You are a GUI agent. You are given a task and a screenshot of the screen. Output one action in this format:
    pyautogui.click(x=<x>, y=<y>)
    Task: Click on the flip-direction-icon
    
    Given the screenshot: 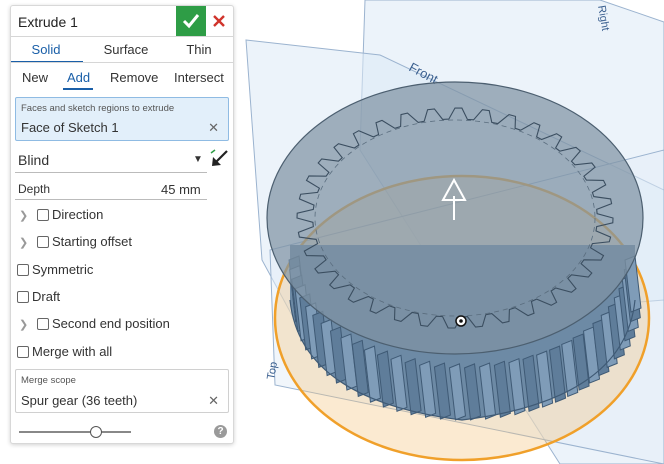 What is the action you would take?
    pyautogui.click(x=219, y=159)
    